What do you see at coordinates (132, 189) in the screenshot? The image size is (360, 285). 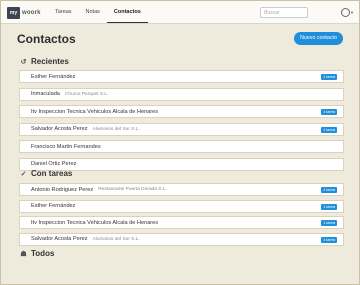 I see `contact-organization: Restaurante Puerta Dorada S.L.` at bounding box center [132, 189].